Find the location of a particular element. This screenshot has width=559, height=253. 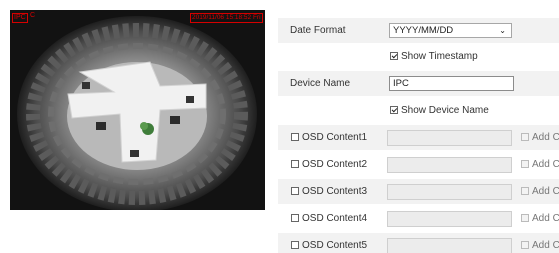

osd-content5-add-checkbox: Add C is located at coordinates (540, 245).